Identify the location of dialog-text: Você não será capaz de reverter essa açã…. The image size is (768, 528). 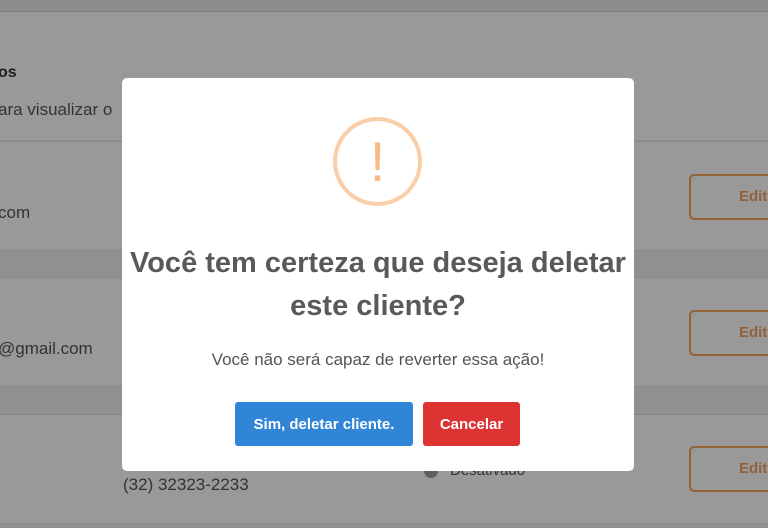
(378, 359).